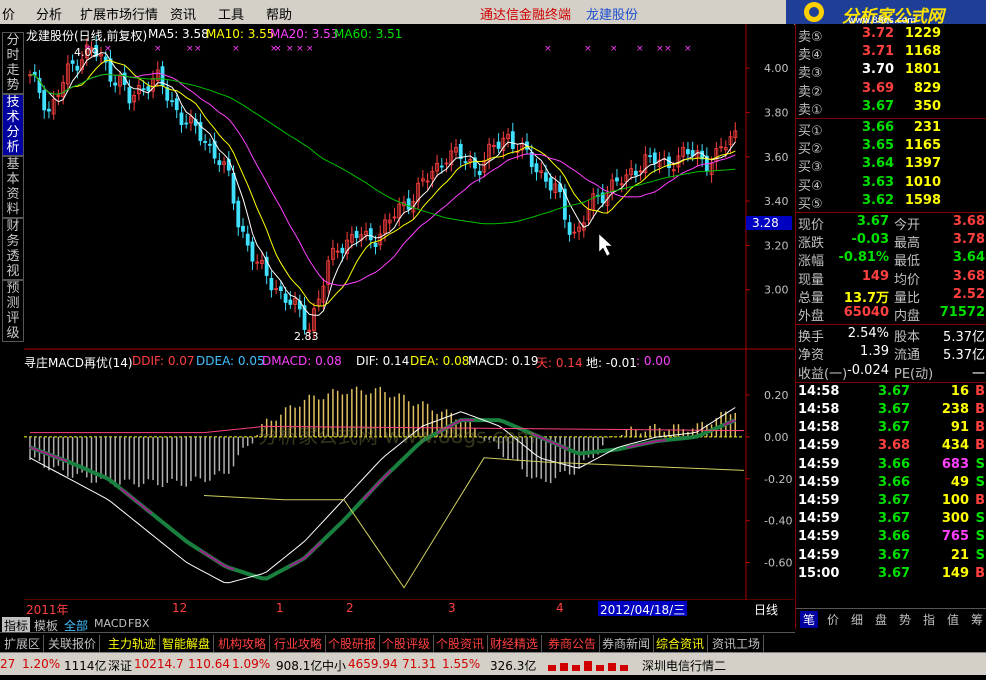 The image size is (986, 680). Describe the element at coordinates (927, 127) in the screenshot. I see `buy-volume: 231` at that location.